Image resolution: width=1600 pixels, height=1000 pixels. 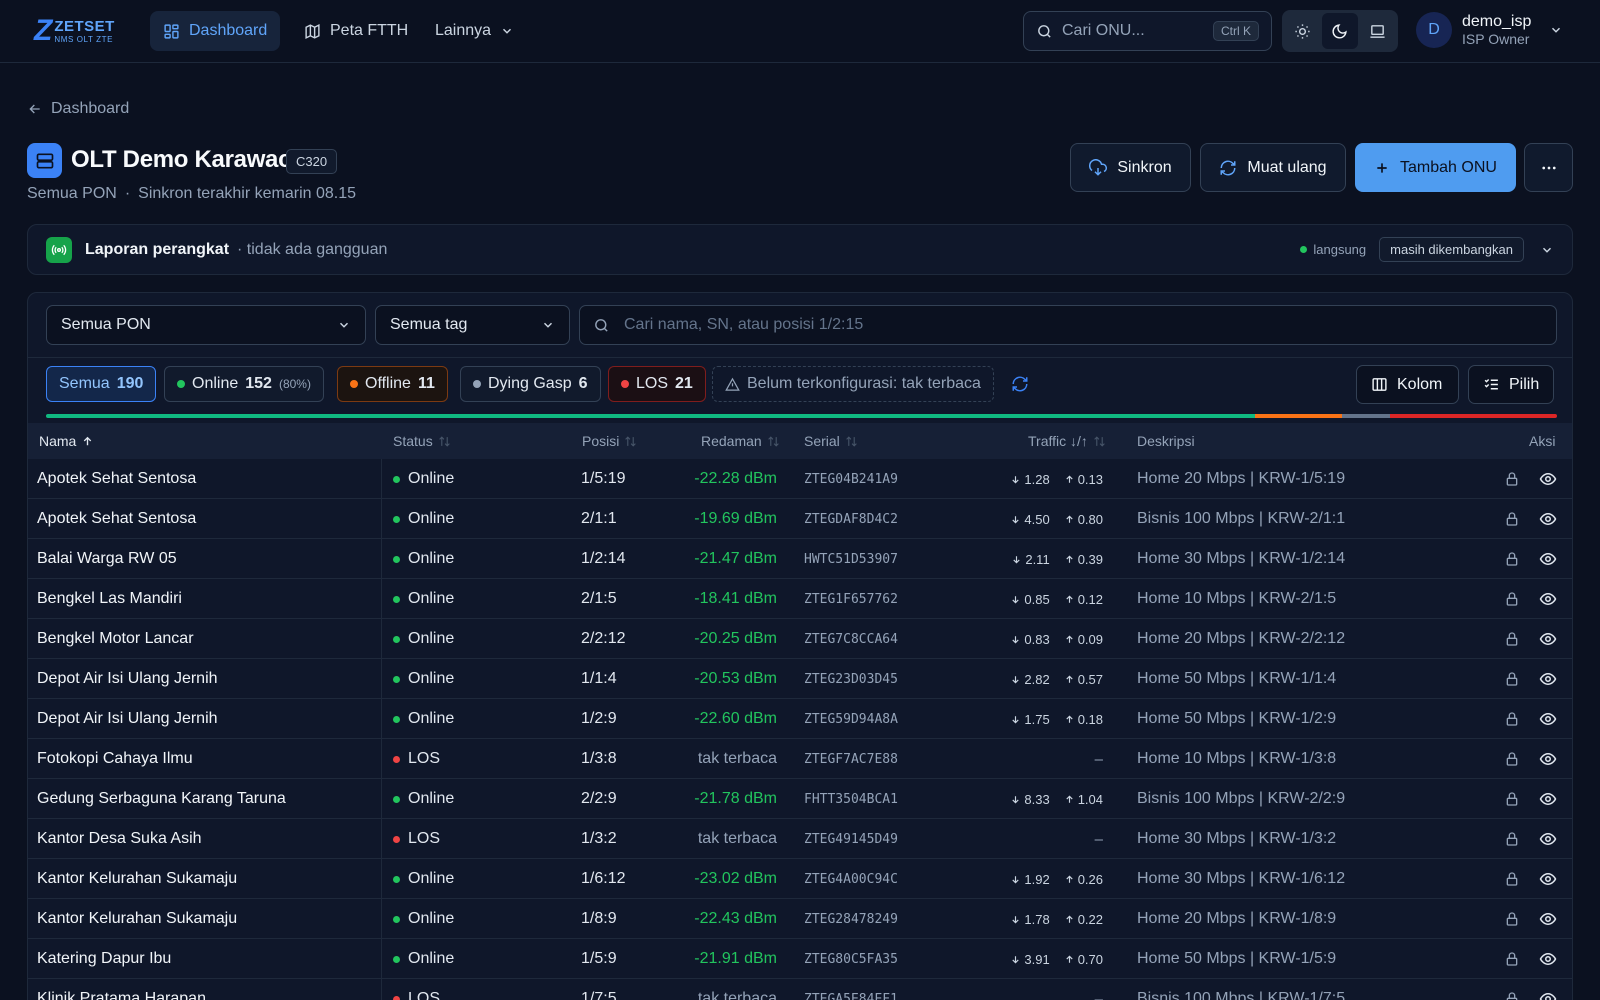 I want to click on theme-dark-button, so click(x=1340, y=31).